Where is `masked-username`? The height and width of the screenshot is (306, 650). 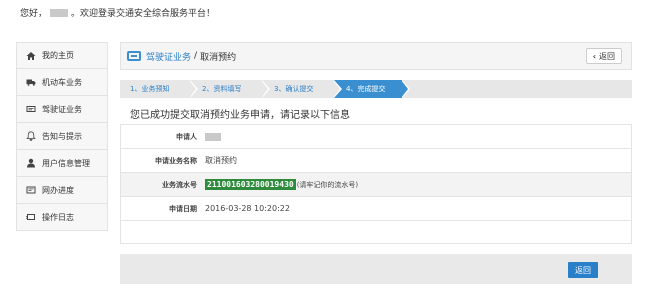
masked-username is located at coordinates (59, 12).